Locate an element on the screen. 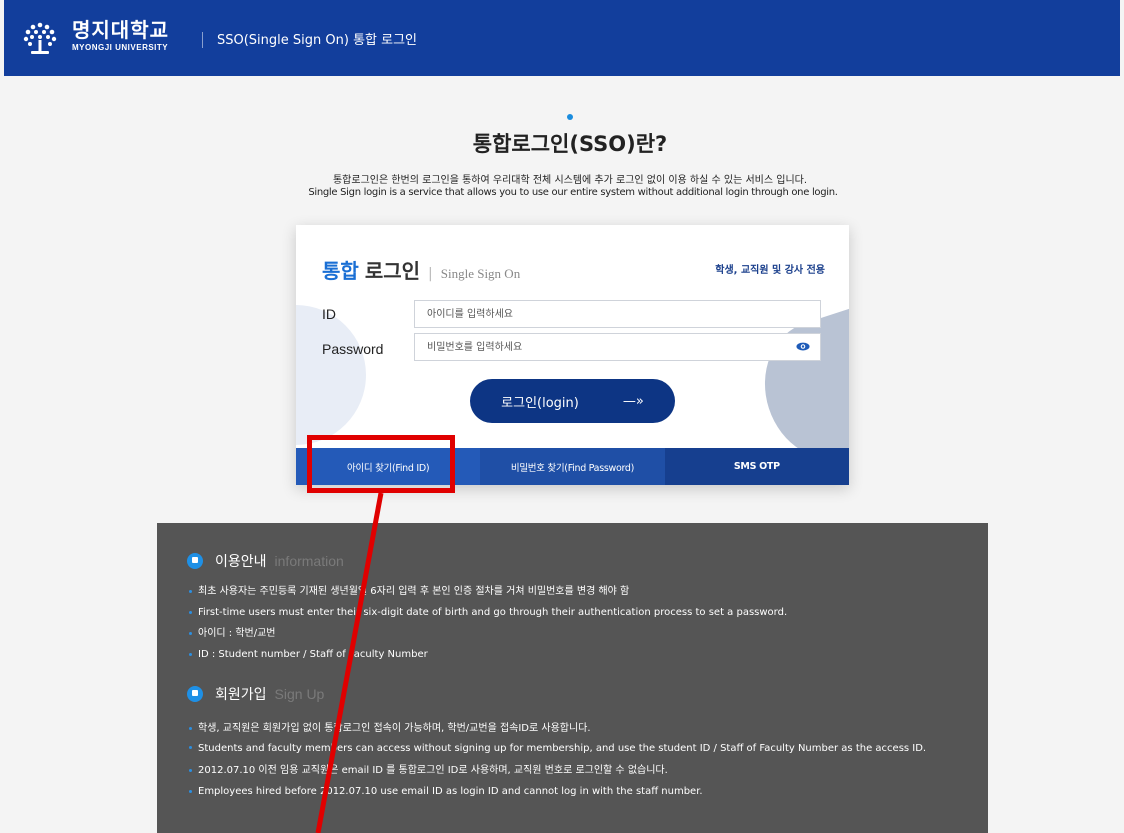 This screenshot has width=1124, height=833. list-item: 아이디 : 학번/교번 is located at coordinates (579, 633).